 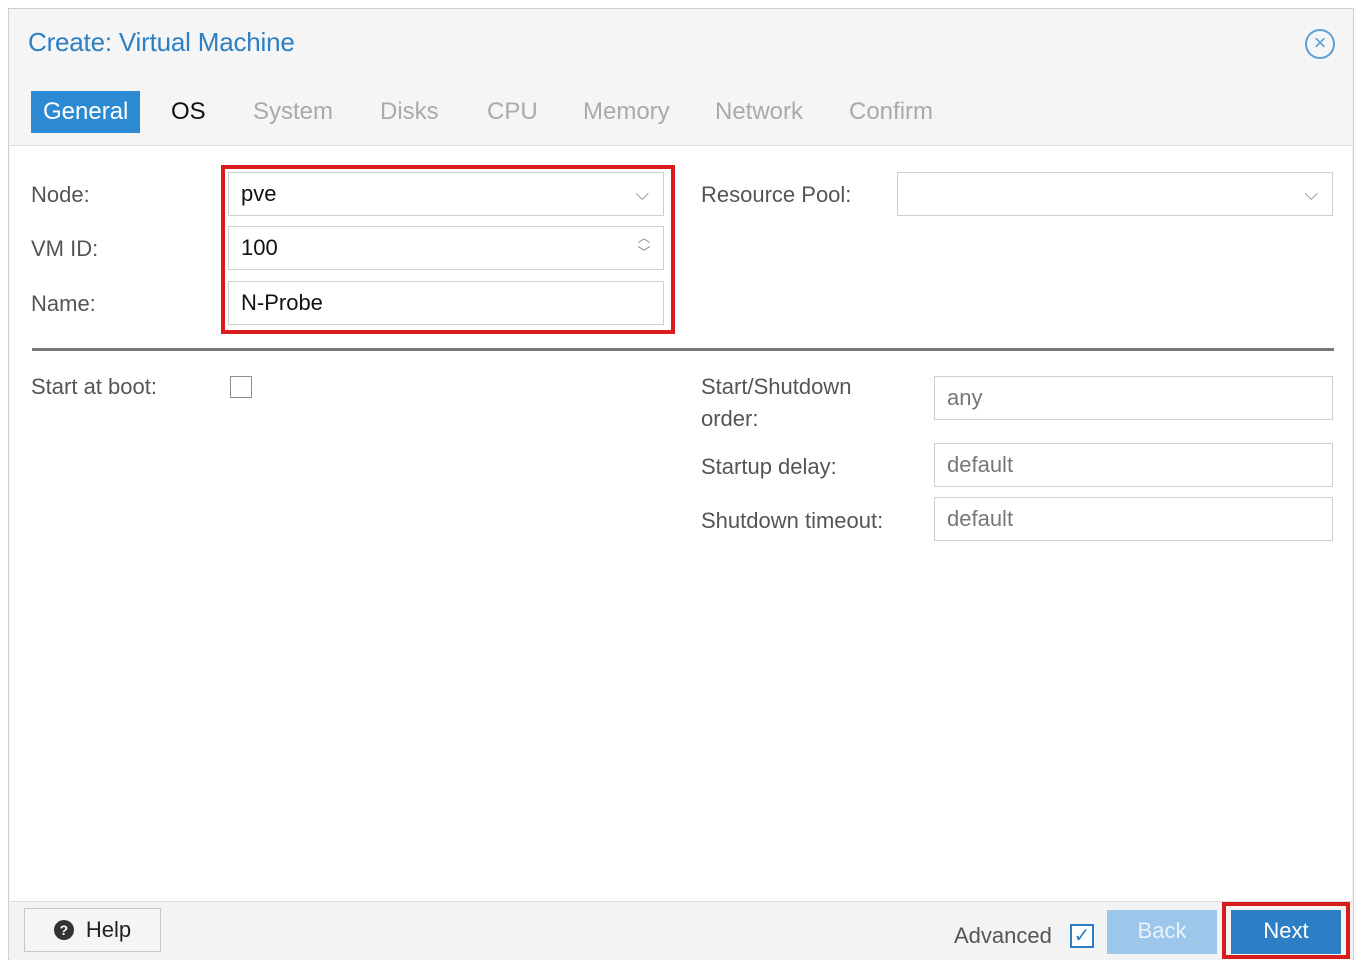 I want to click on help-label: Help, so click(x=108, y=929).